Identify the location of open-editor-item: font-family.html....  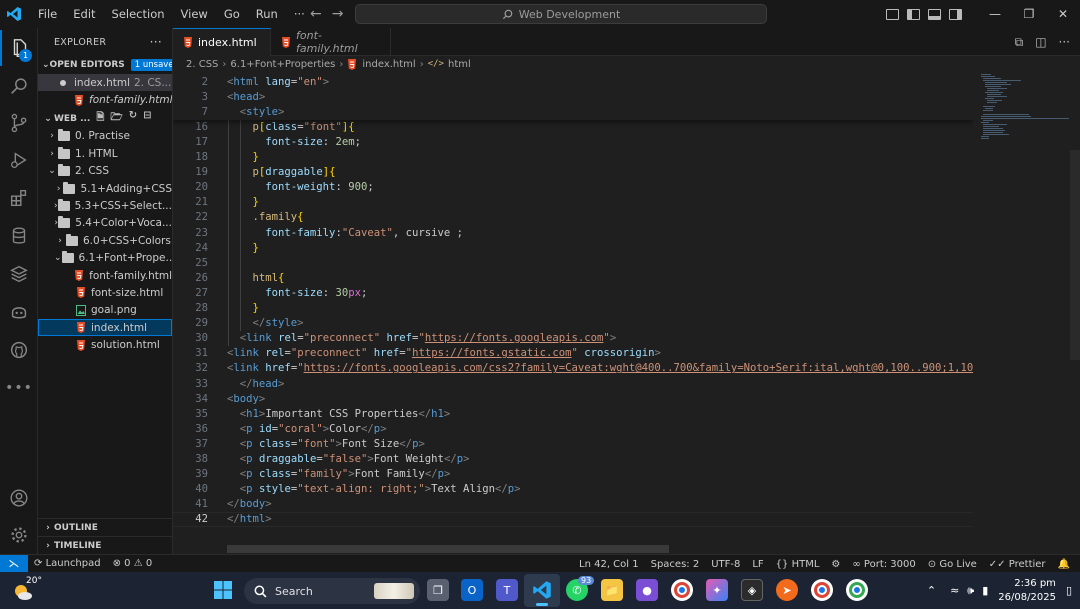
(105, 99).